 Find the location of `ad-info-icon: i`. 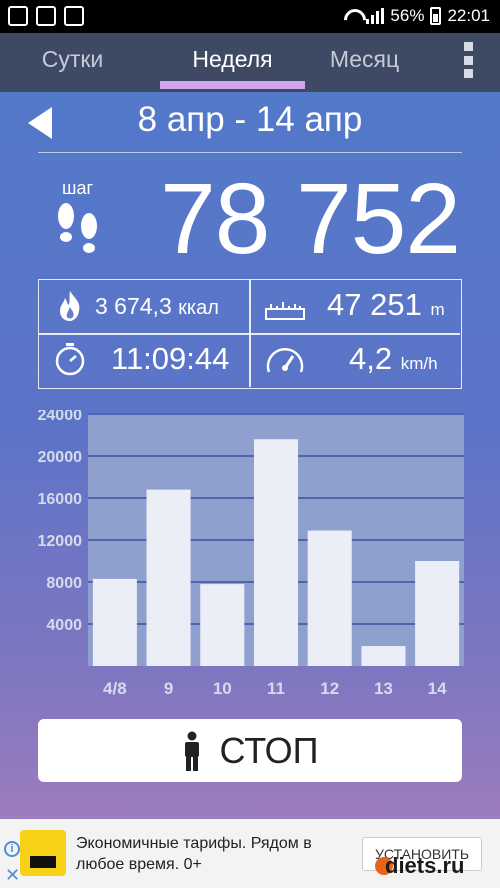

ad-info-icon: i is located at coordinates (12, 849).